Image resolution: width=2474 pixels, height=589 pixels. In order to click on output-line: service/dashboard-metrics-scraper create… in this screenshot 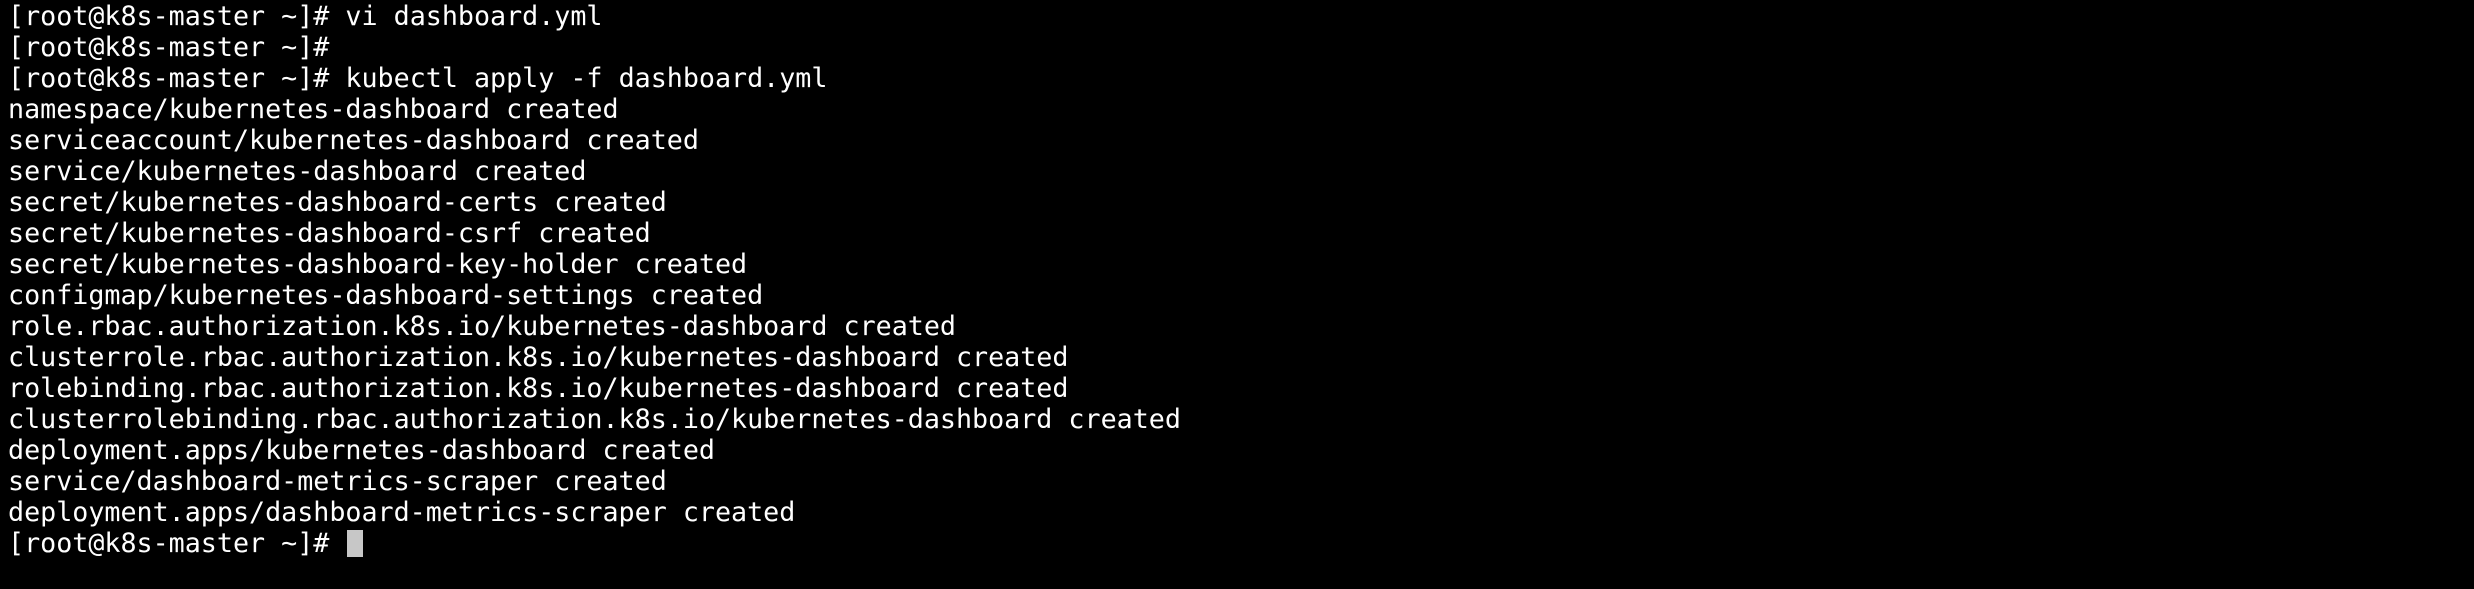, I will do `click(337, 481)`.